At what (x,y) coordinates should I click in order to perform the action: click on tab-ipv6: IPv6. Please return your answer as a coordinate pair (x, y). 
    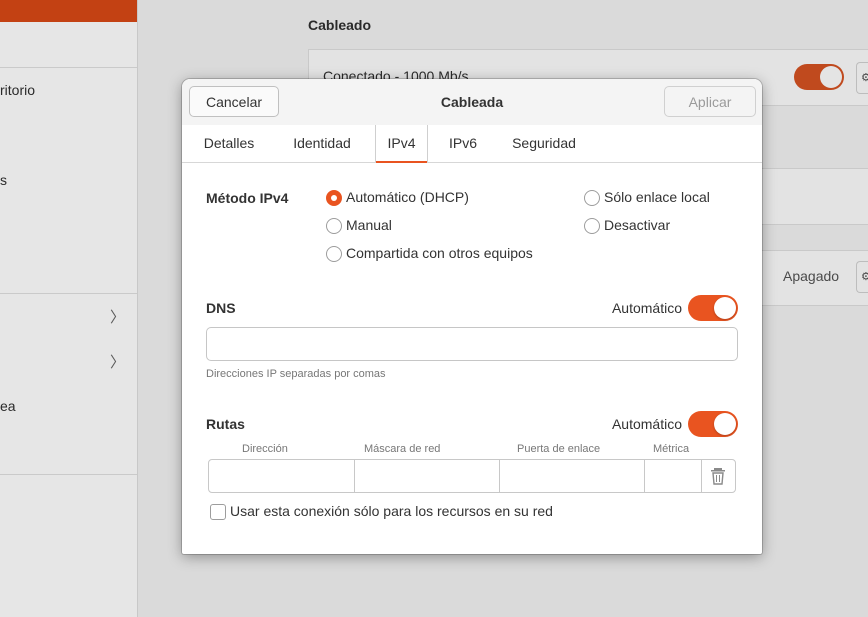
    Looking at the image, I should click on (463, 143).